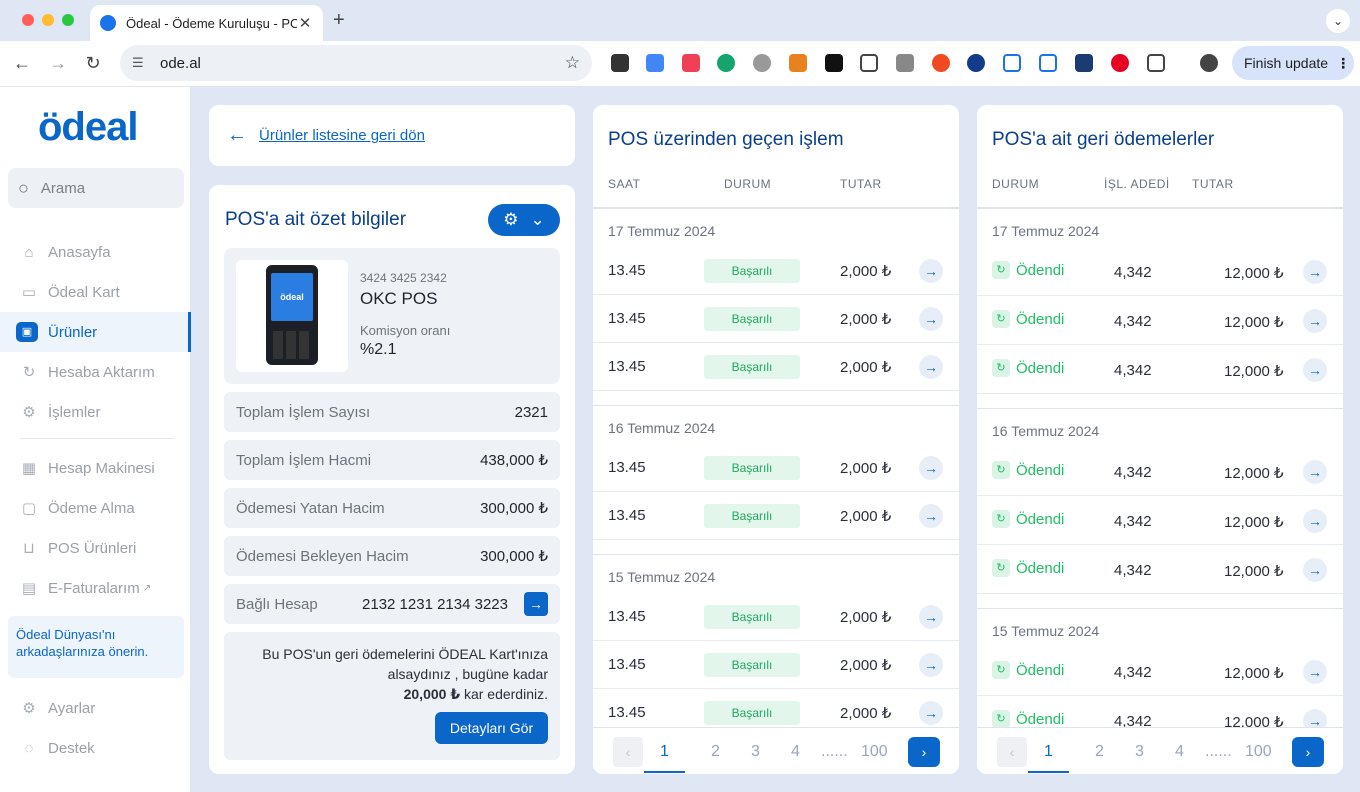  Describe the element at coordinates (1156, 63) in the screenshot. I see `extensions-puzzle-icon` at that location.